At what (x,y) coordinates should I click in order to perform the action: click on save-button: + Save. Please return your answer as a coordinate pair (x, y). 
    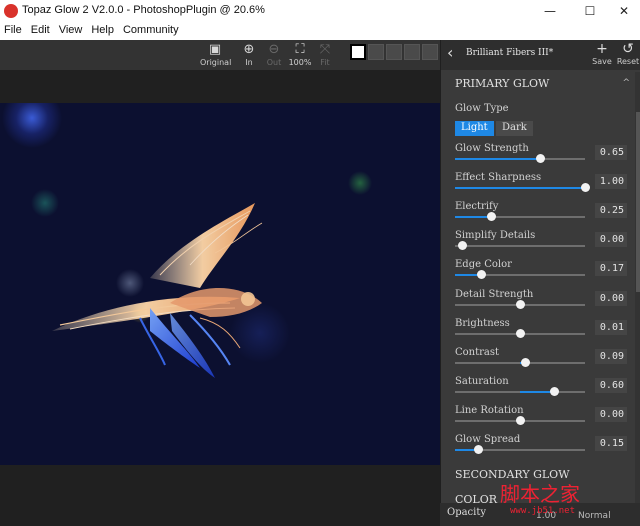
    Looking at the image, I should click on (602, 53).